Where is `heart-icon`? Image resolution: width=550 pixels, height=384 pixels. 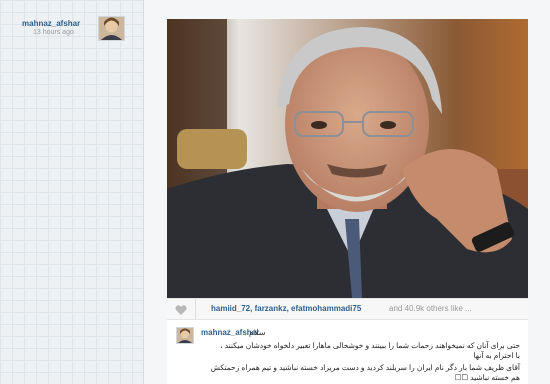
heart-icon is located at coordinates (181, 309).